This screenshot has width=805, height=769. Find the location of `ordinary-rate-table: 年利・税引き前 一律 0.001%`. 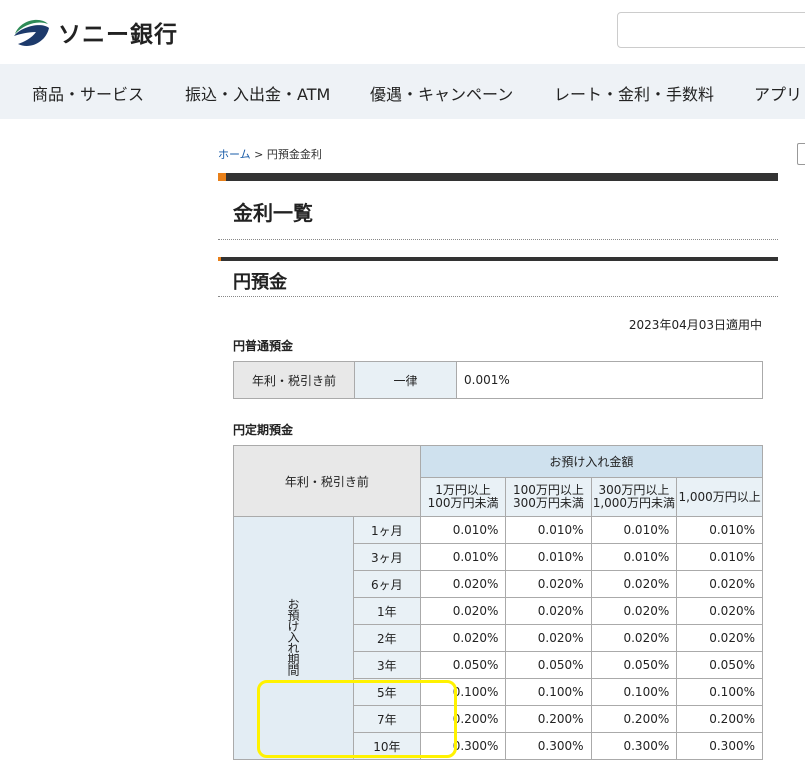

ordinary-rate-table: 年利・税引き前 一律 0.001% is located at coordinates (498, 380).